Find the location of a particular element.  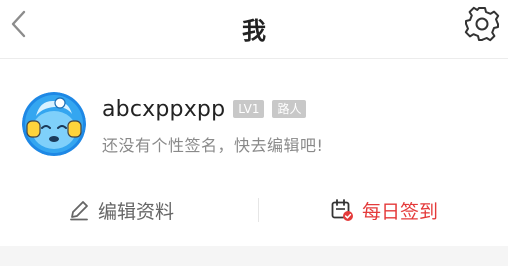

edit-profile-label: 编辑资料 is located at coordinates (136, 211).